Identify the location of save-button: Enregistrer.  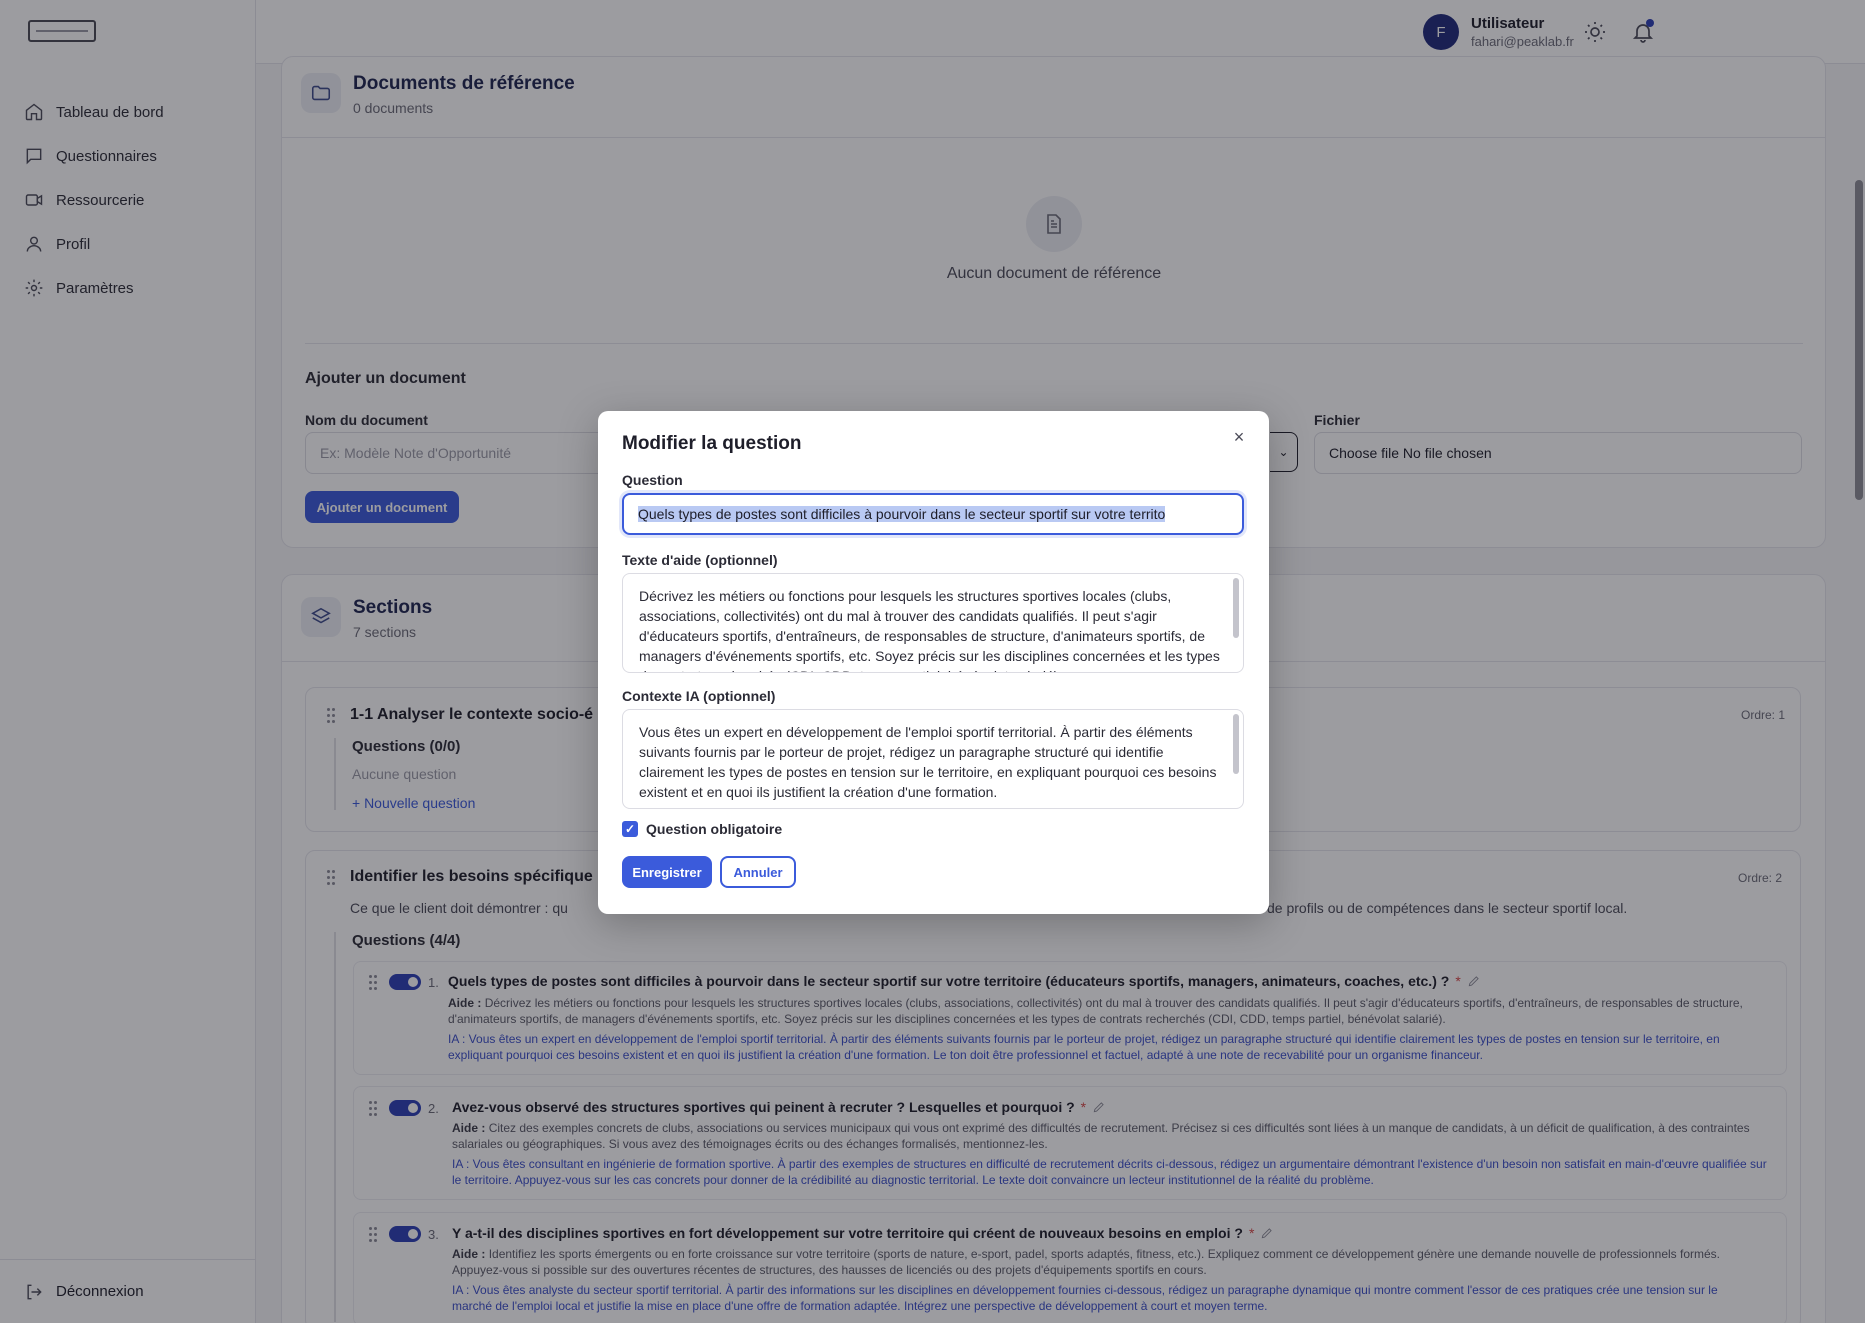
(667, 872).